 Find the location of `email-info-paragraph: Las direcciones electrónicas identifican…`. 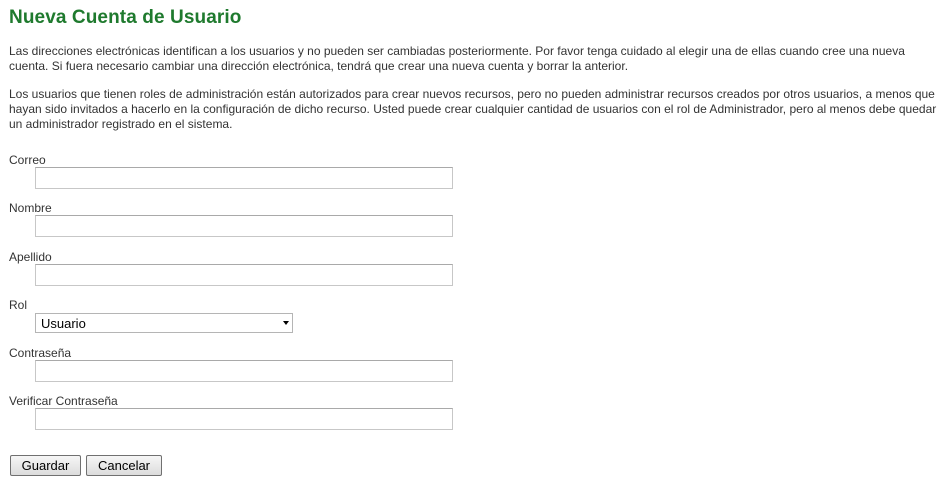

email-info-paragraph: Las direcciones electrónicas identifican… is located at coordinates (457, 58).